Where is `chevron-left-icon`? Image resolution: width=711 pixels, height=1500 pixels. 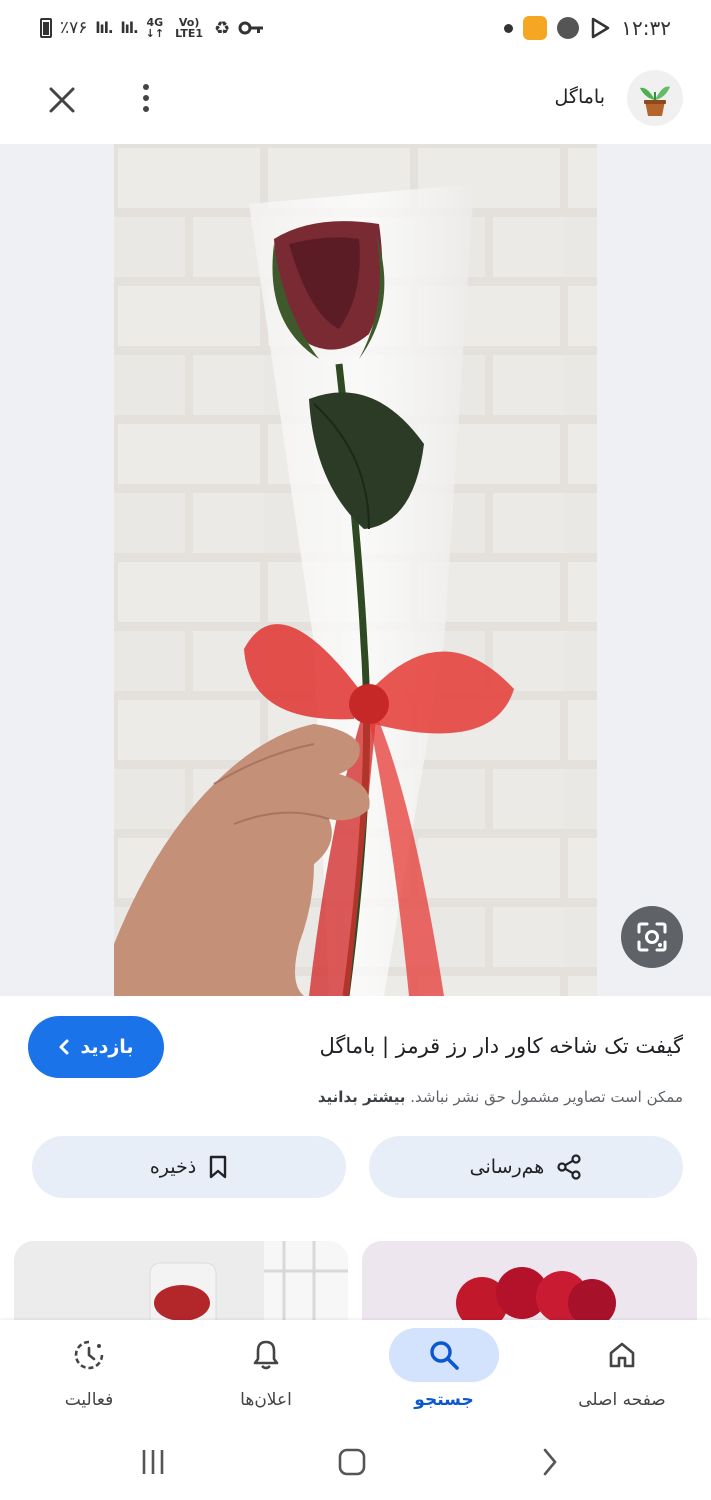
chevron-left-icon is located at coordinates (64, 1047).